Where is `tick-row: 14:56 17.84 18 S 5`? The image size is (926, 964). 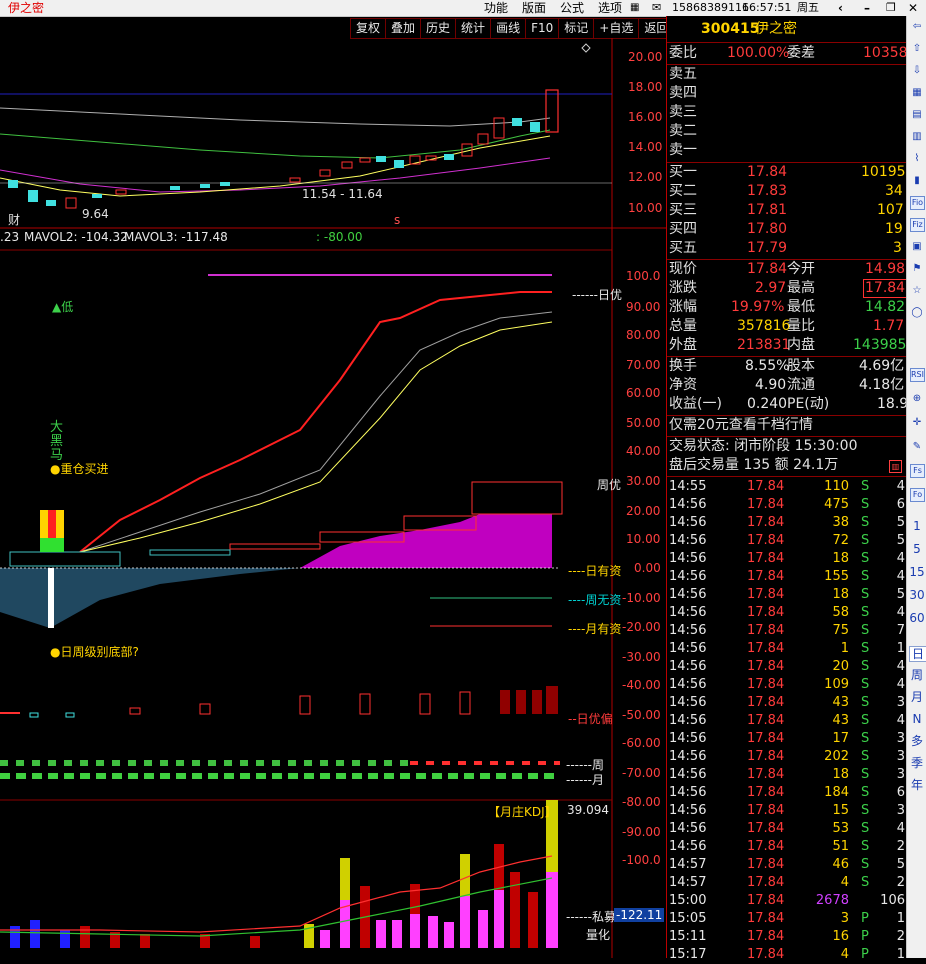 tick-row: 14:56 17.84 18 S 5 is located at coordinates (787, 595).